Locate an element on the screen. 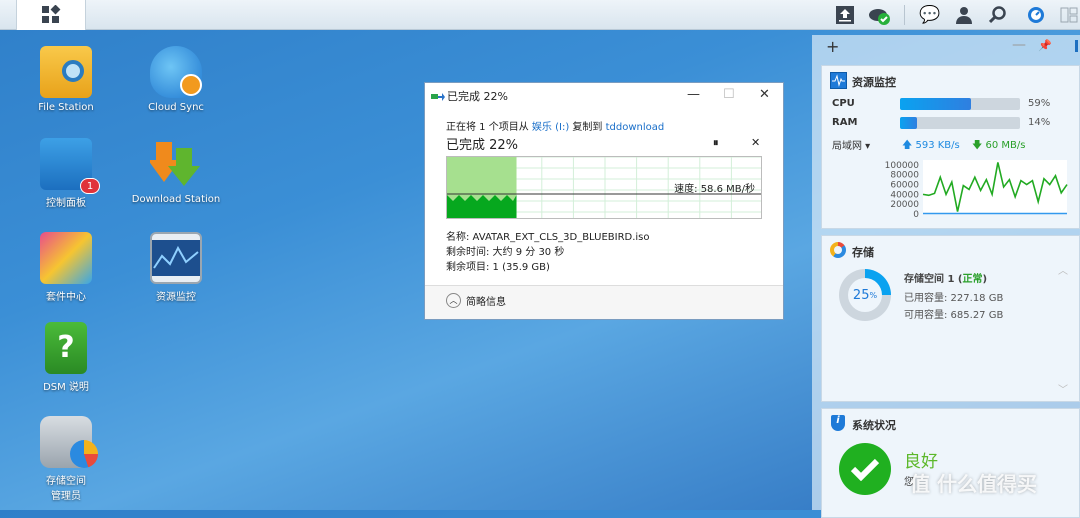  desktop-icon-resource-monitor: 资源监控 is located at coordinates (176, 267).